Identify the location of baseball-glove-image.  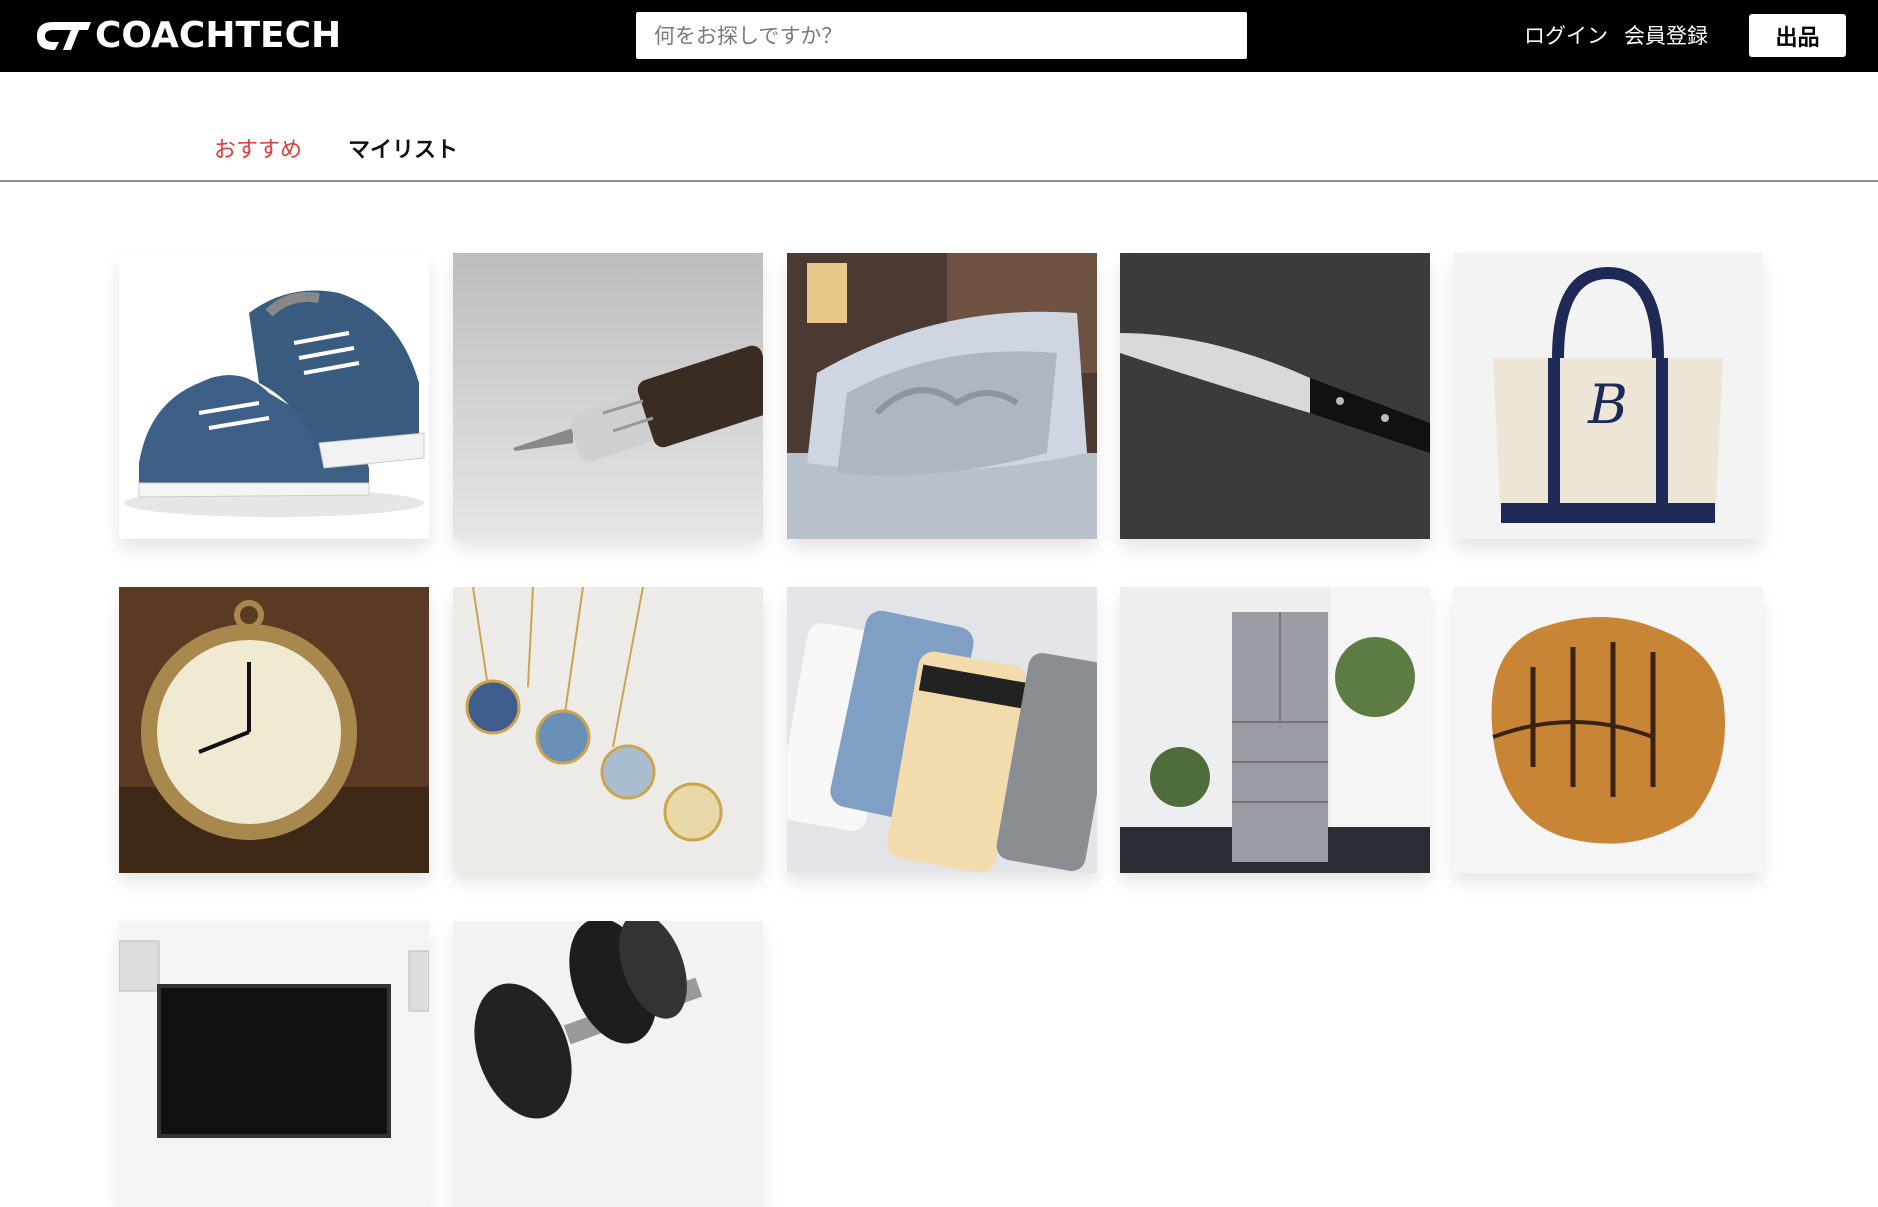
(1608, 730).